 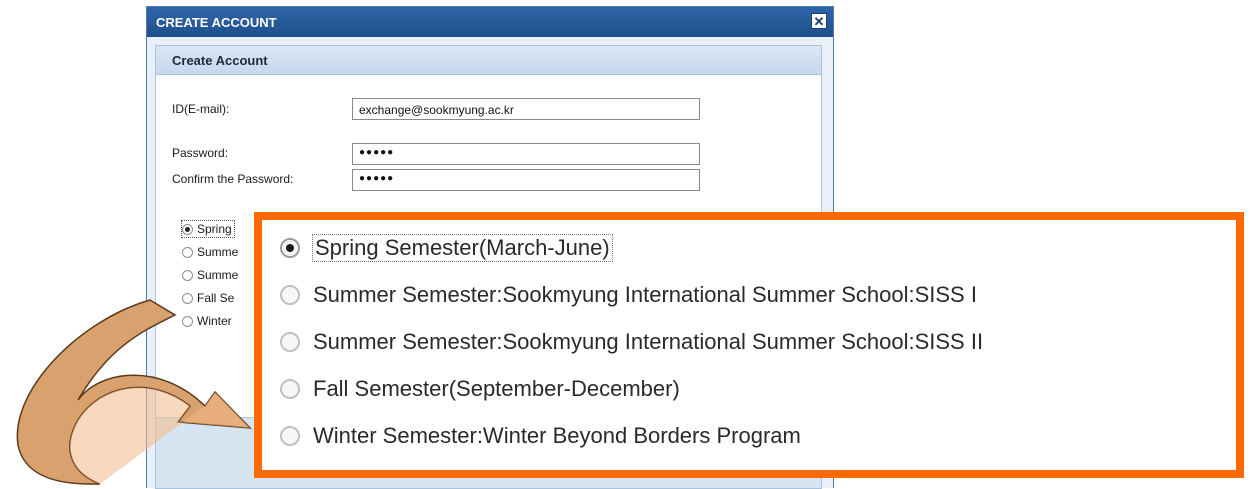 What do you see at coordinates (496, 388) in the screenshot?
I see `zoom-radio-label: Fall Semester(September-December)` at bounding box center [496, 388].